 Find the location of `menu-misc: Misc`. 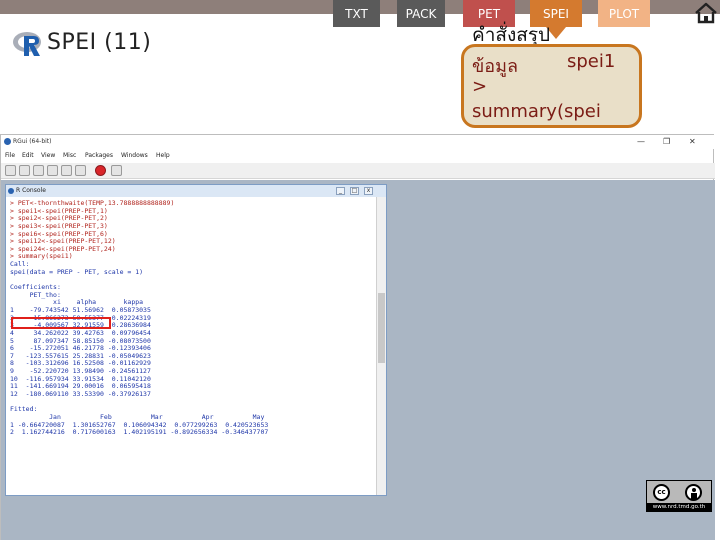

menu-misc: Misc is located at coordinates (69, 155).